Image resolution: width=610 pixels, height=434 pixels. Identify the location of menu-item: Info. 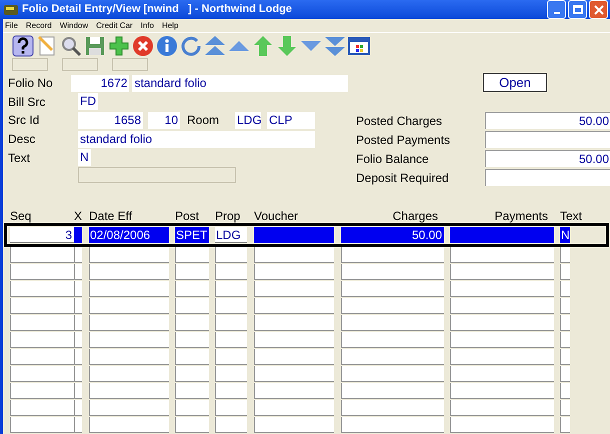
(147, 26).